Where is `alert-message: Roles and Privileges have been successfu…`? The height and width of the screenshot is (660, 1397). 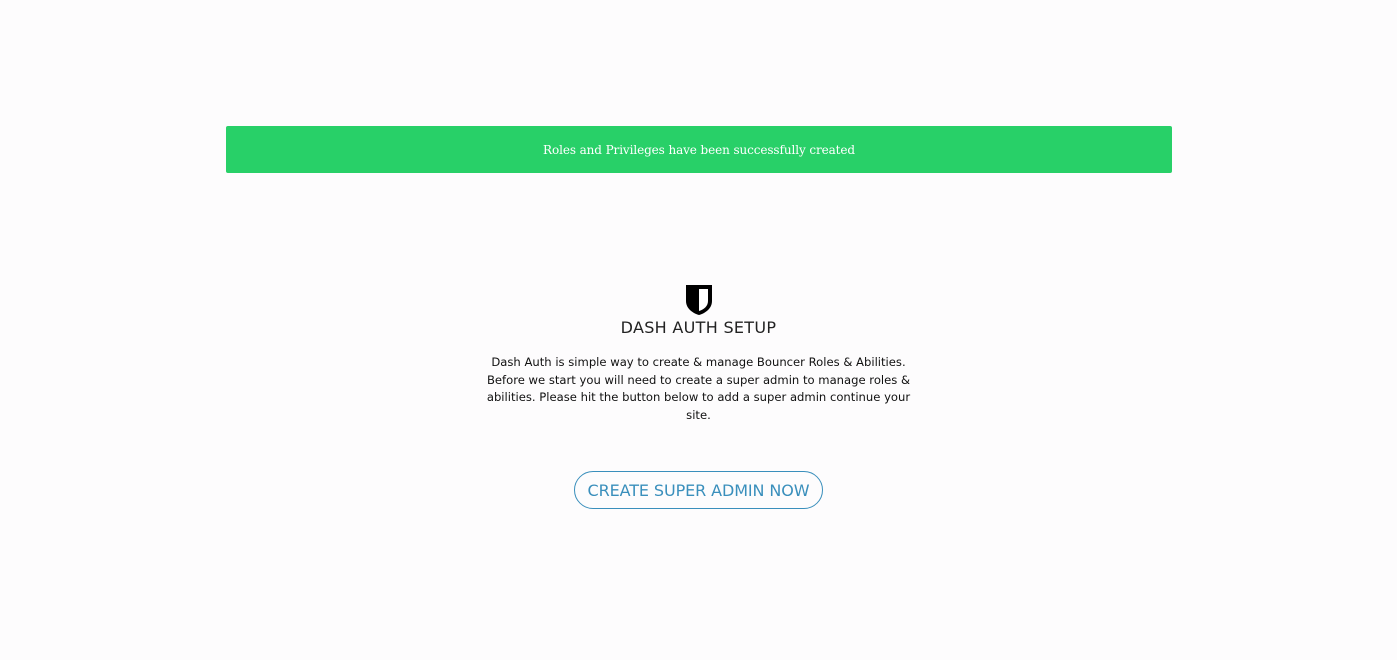
alert-message: Roles and Privileges have been successfu… is located at coordinates (699, 149).